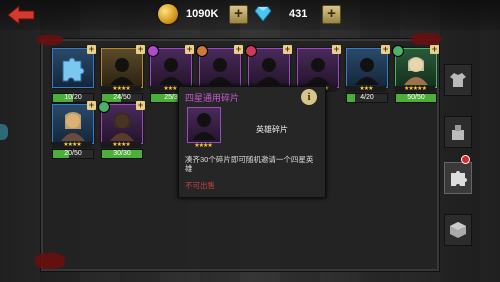 Image resolution: width=500 pixels, height=282 pixels. I want to click on tab-equipment, so click(458, 80).